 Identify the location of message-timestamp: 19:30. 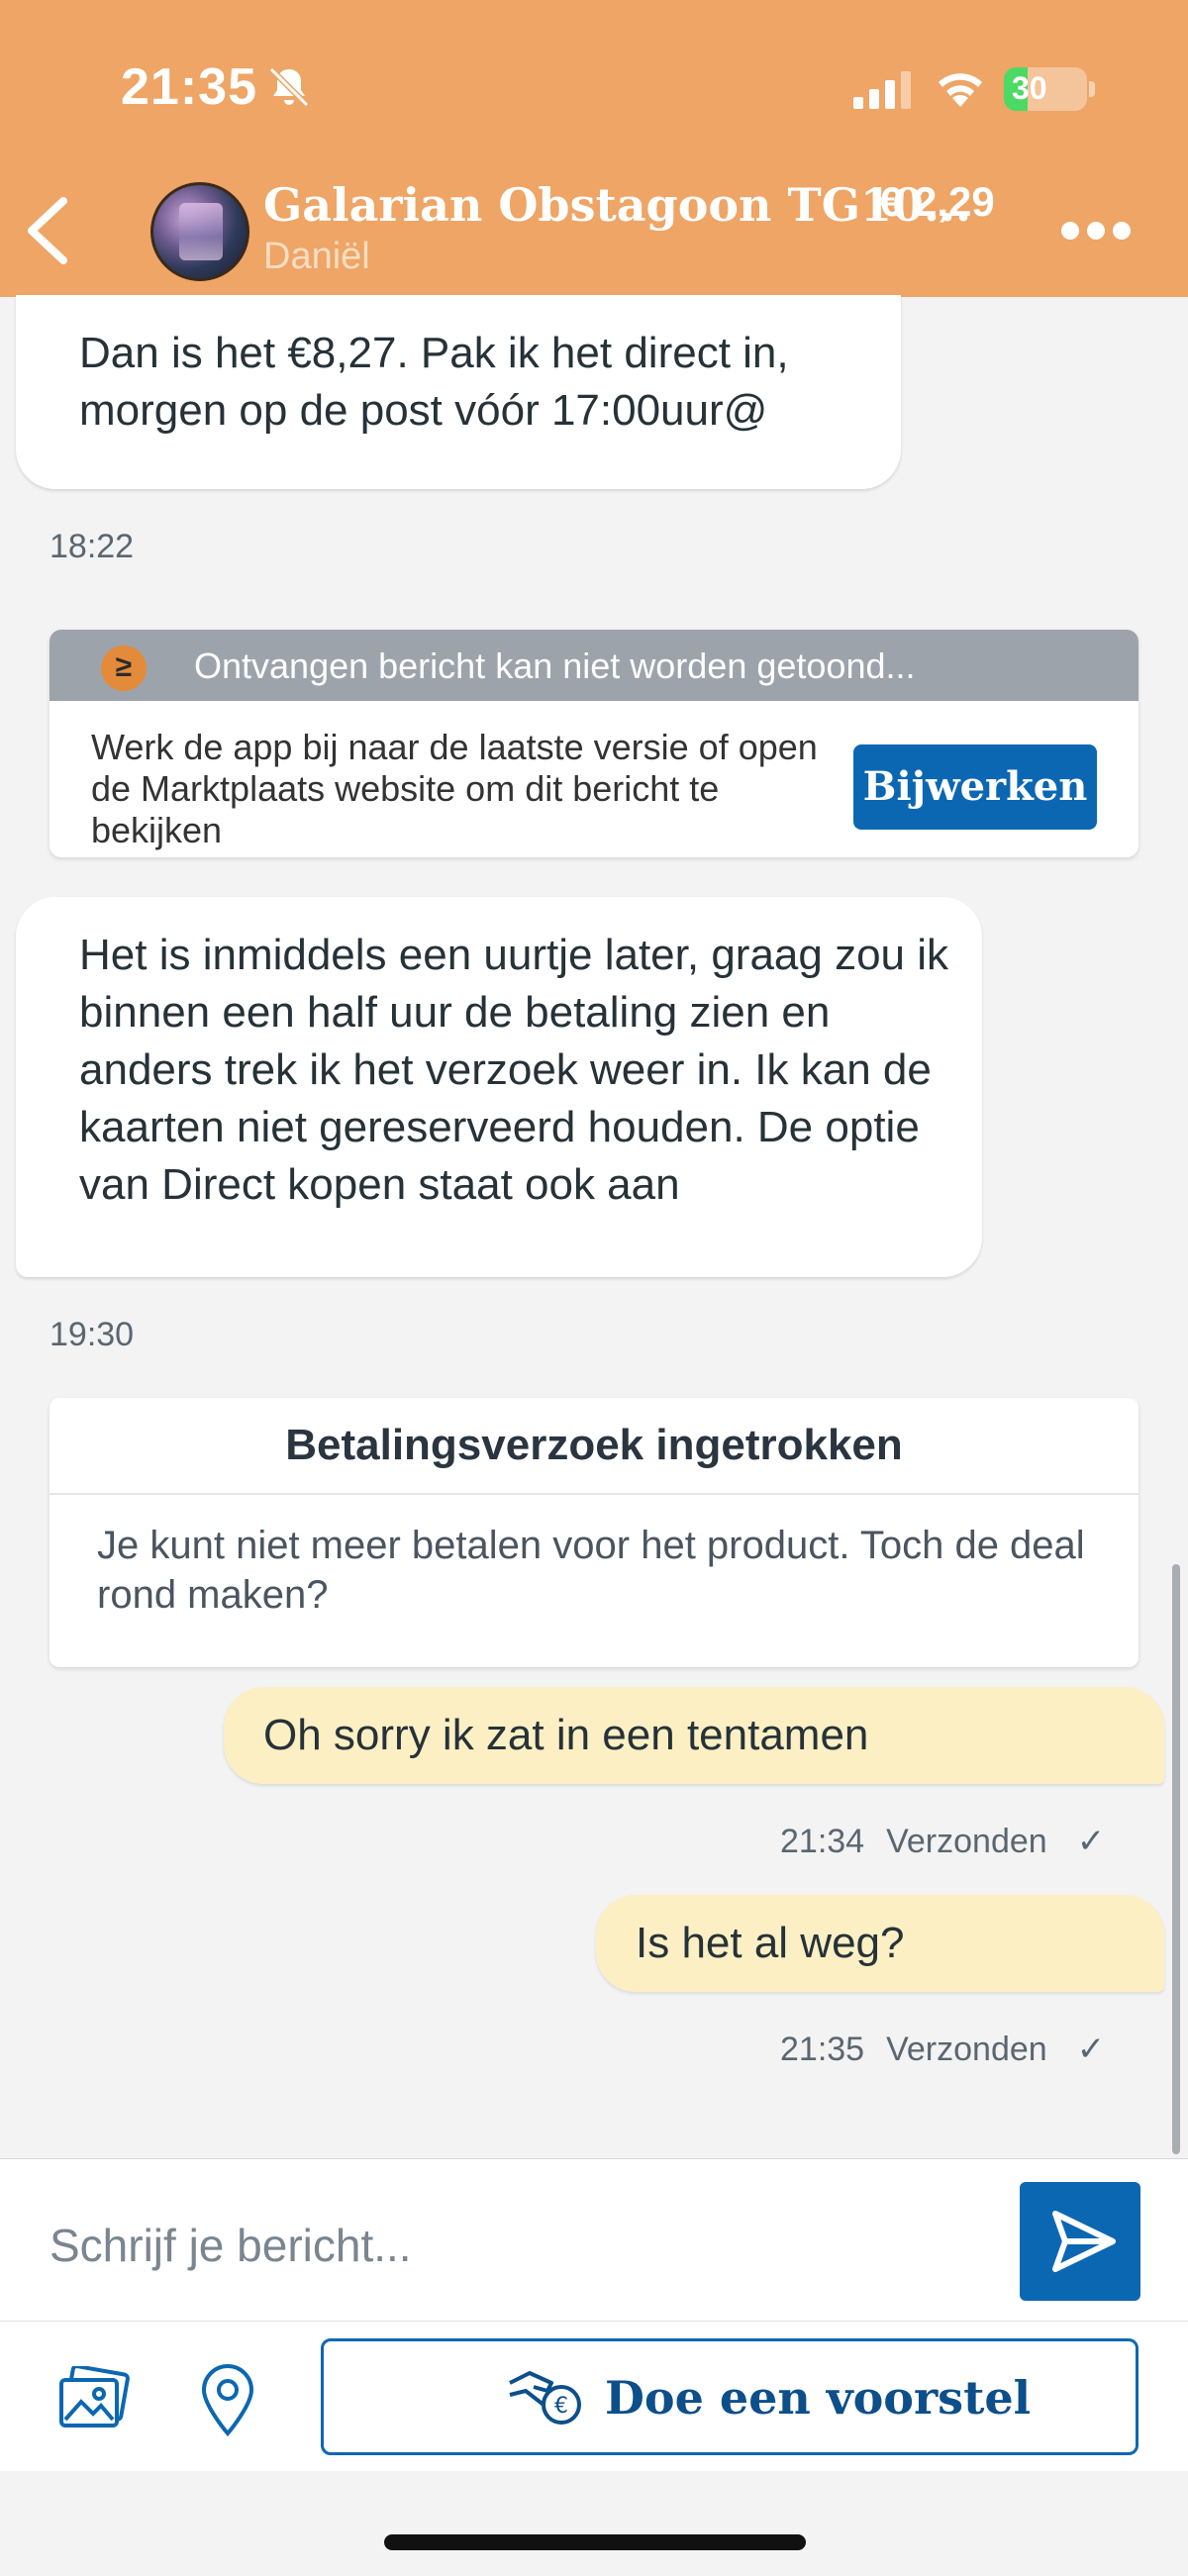
(93, 1335).